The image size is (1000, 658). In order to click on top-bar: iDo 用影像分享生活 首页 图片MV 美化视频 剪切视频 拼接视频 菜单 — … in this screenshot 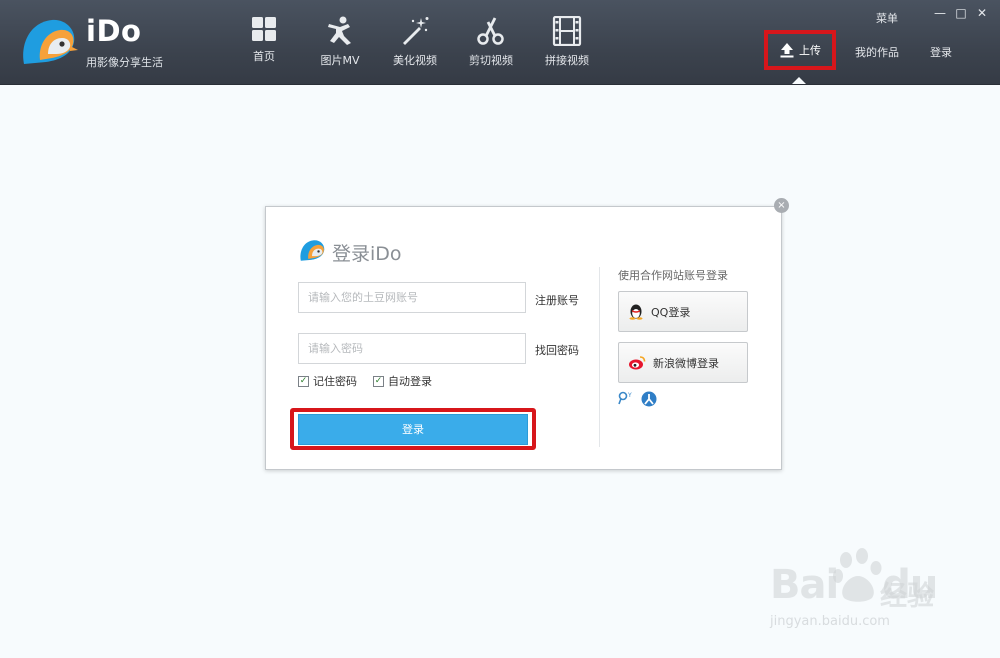, I will do `click(500, 42)`.